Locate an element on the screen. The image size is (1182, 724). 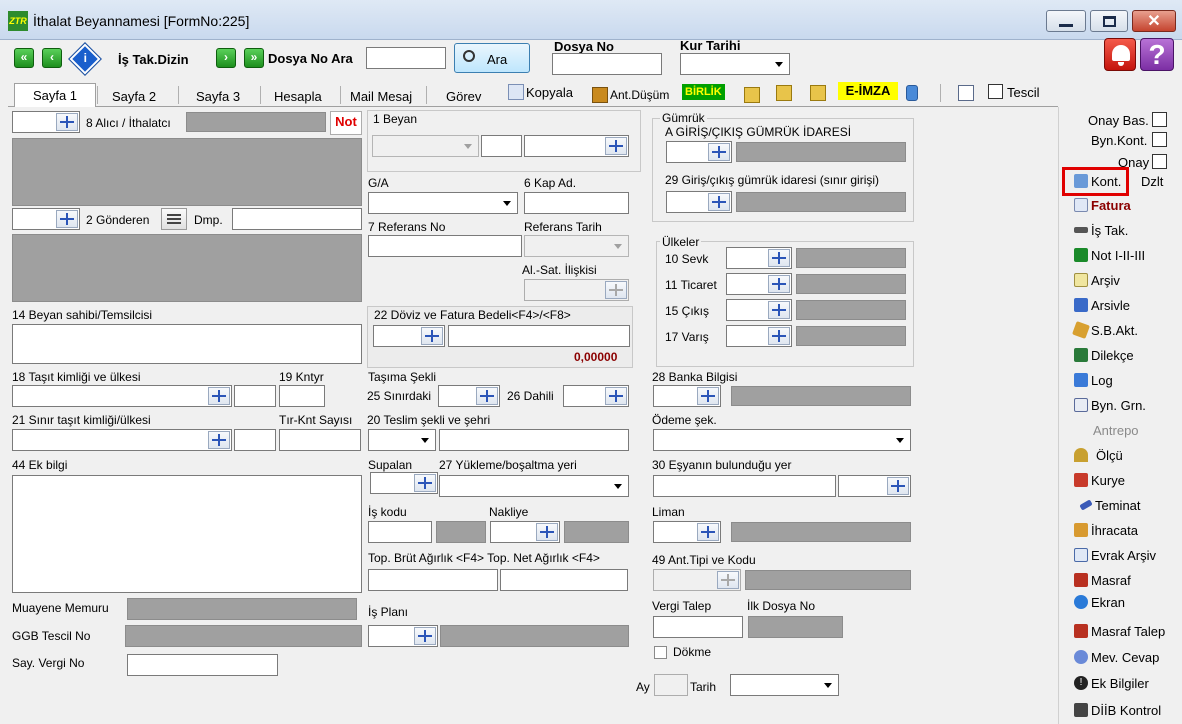
ara-button: Ara is located at coordinates (492, 58).